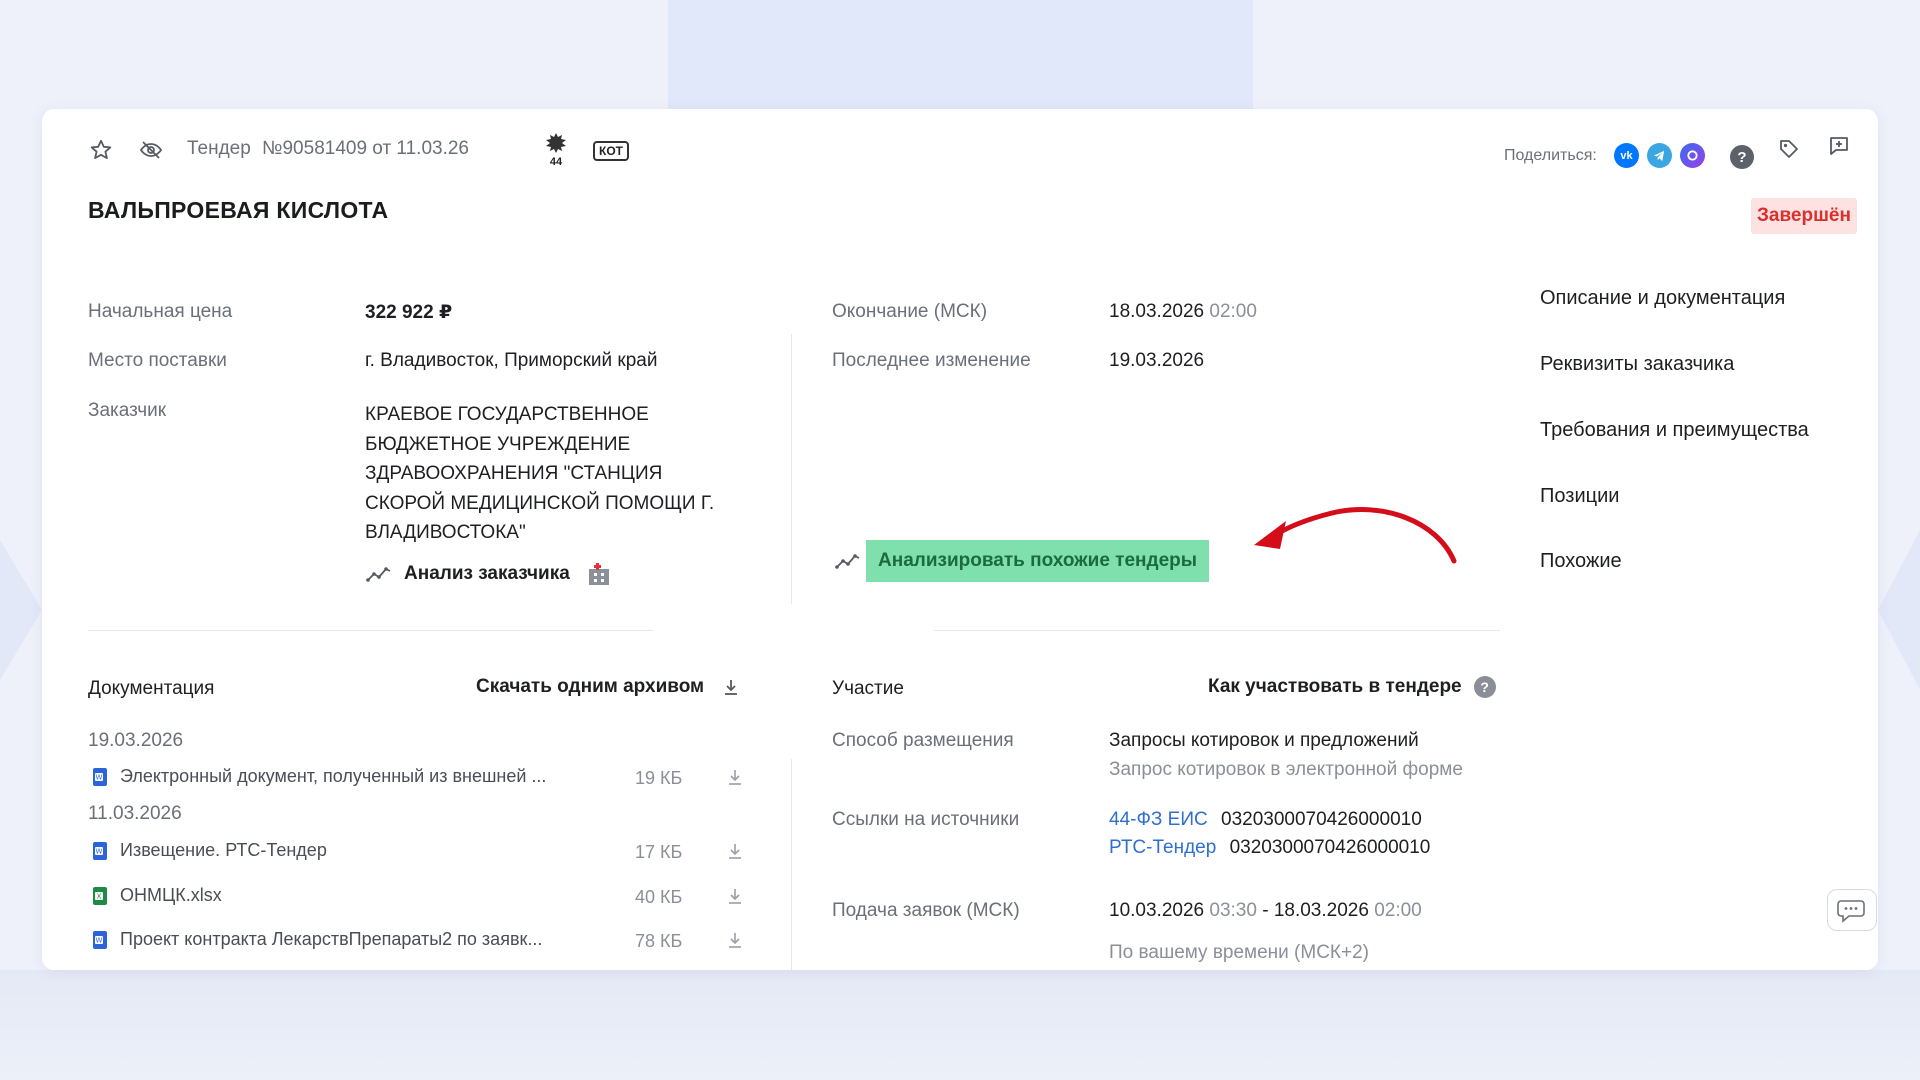  Describe the element at coordinates (1162, 847) in the screenshot. I see `source-link-rts: РТС-Тендер` at that location.